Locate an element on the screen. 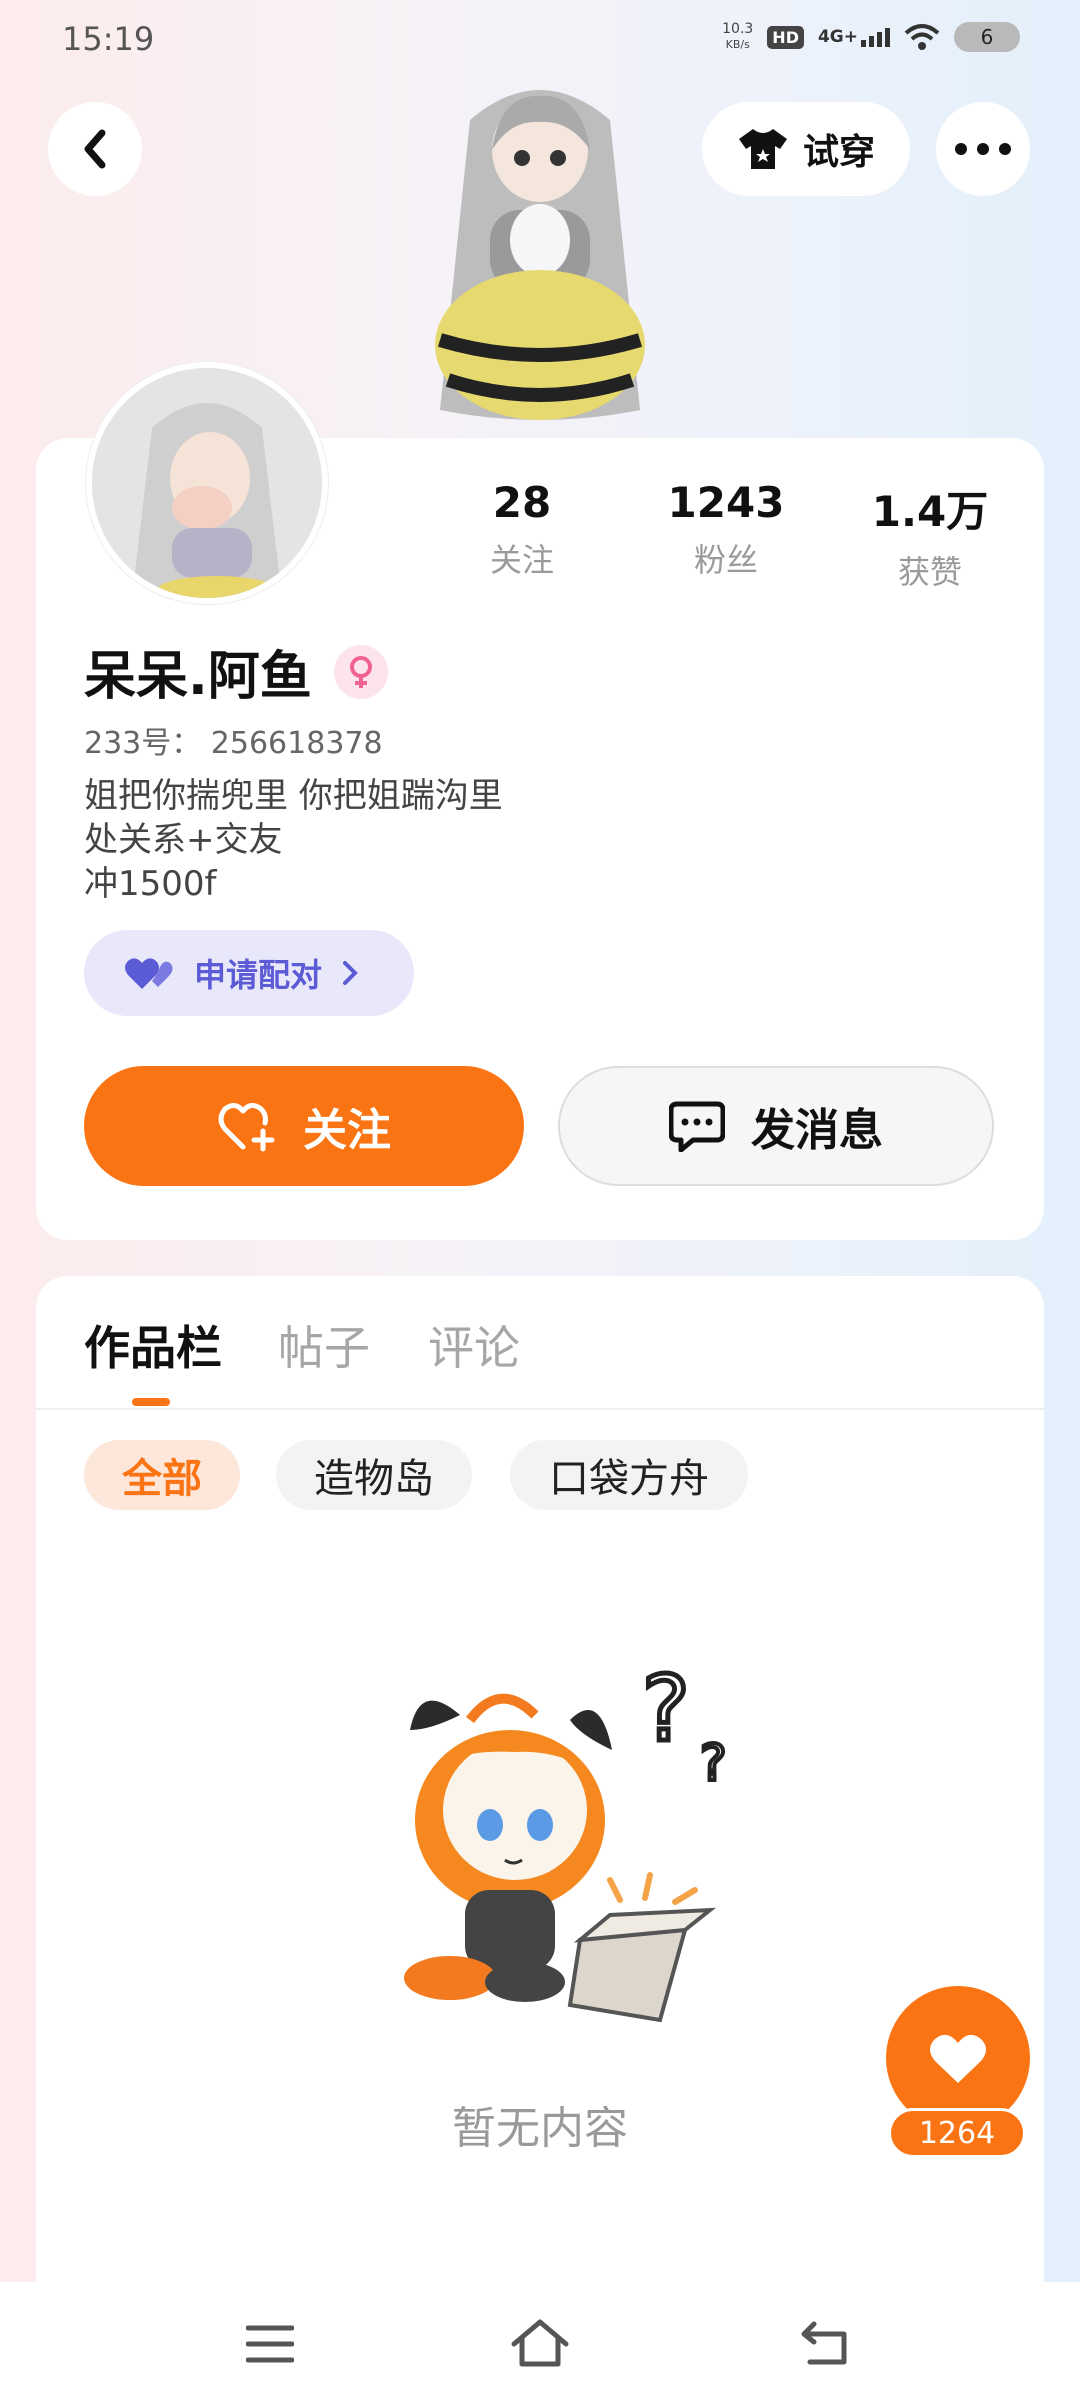  chevron-left-icon is located at coordinates (95, 149).